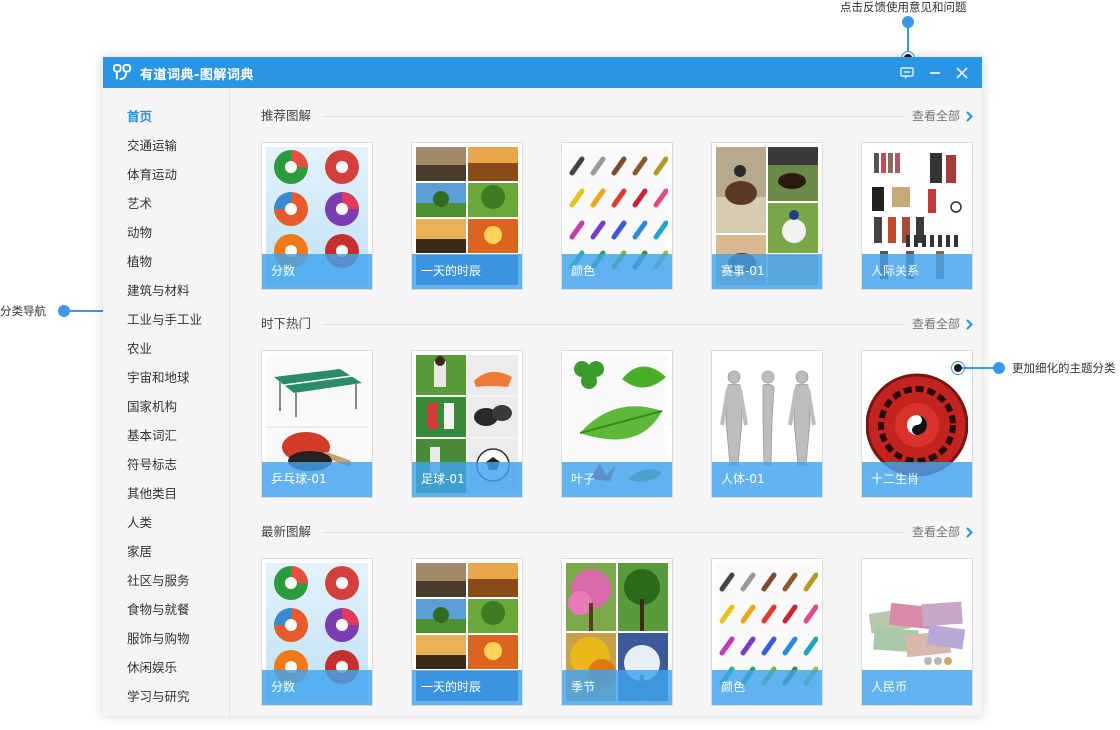 This screenshot has height=730, width=1120. I want to click on minimize-icon, so click(935, 73).